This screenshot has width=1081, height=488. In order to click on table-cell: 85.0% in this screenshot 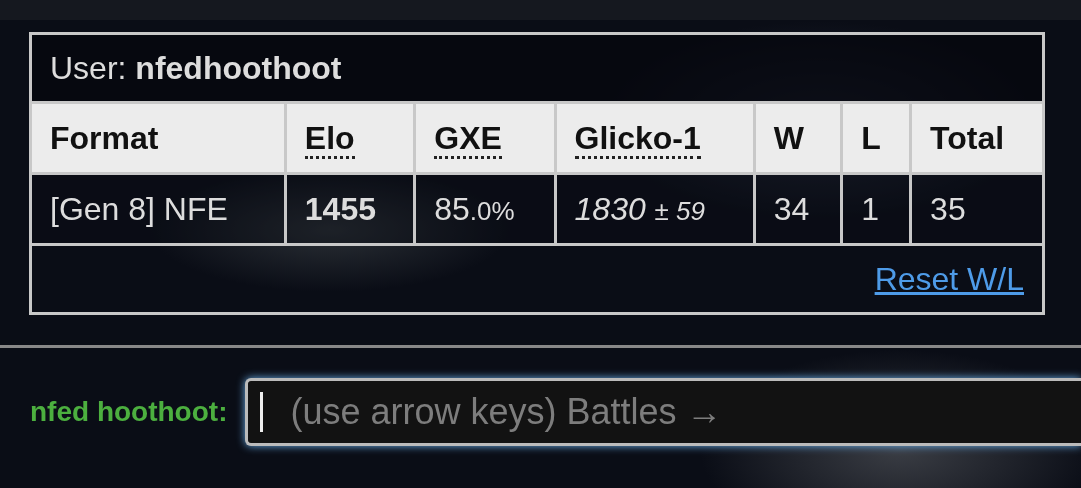, I will do `click(485, 209)`.